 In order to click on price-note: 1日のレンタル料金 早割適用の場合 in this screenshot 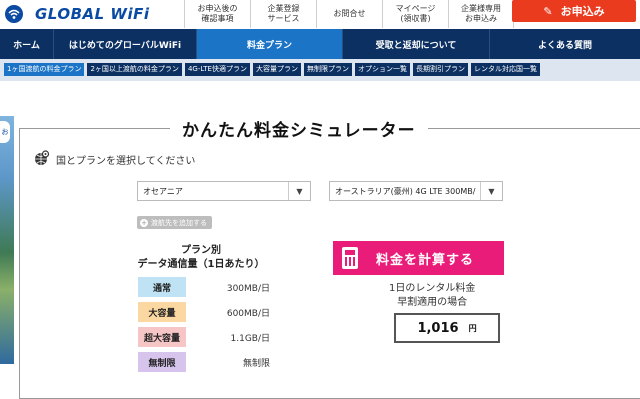, I will do `click(432, 295)`.